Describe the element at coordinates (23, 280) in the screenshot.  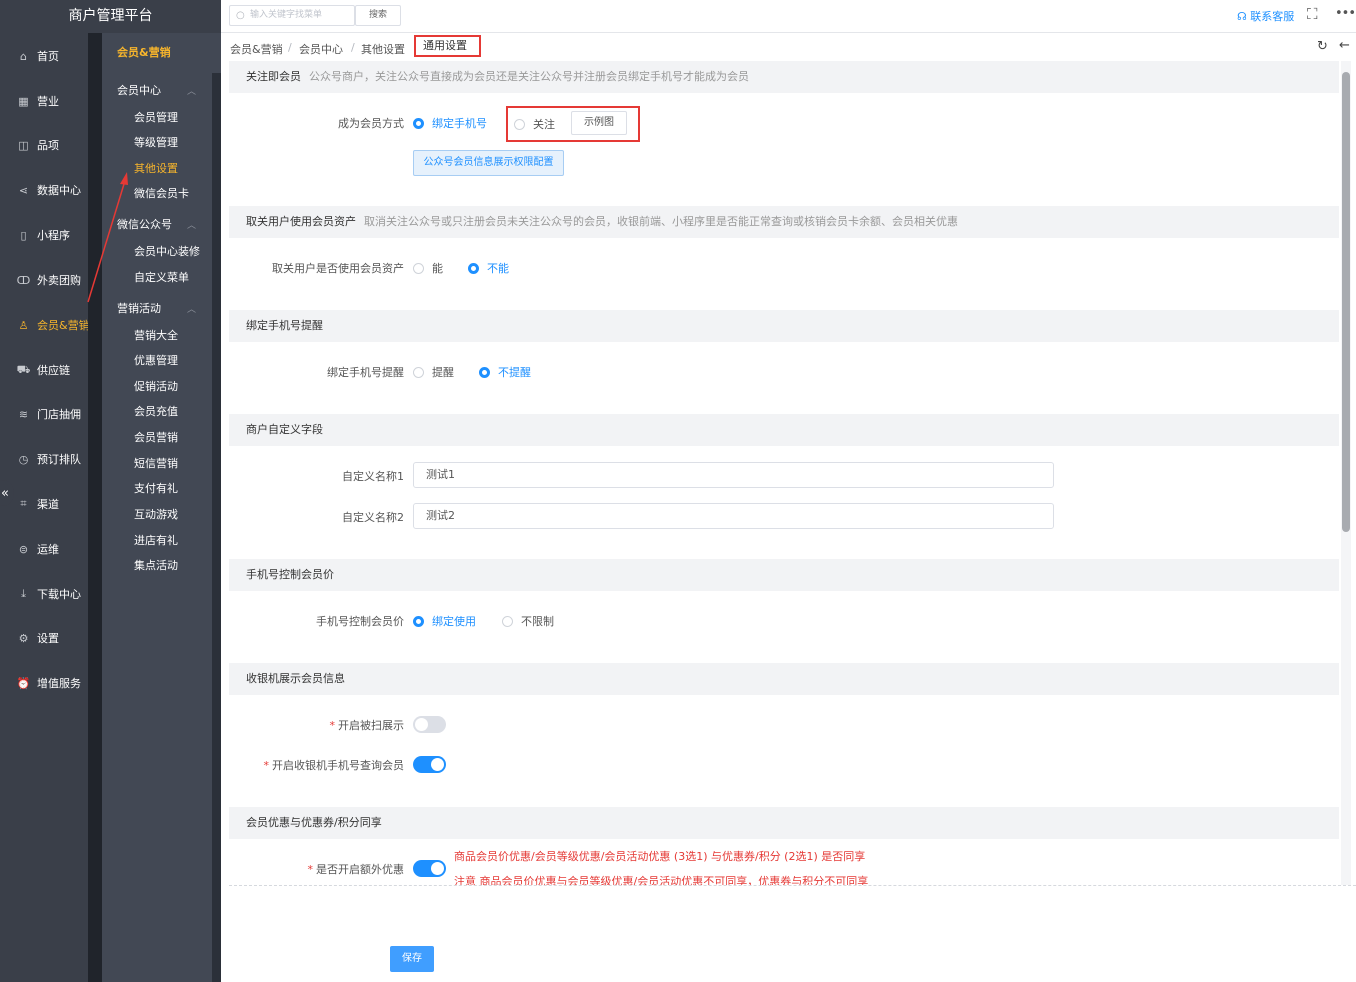
I see `bike-icon: ↀ` at that location.